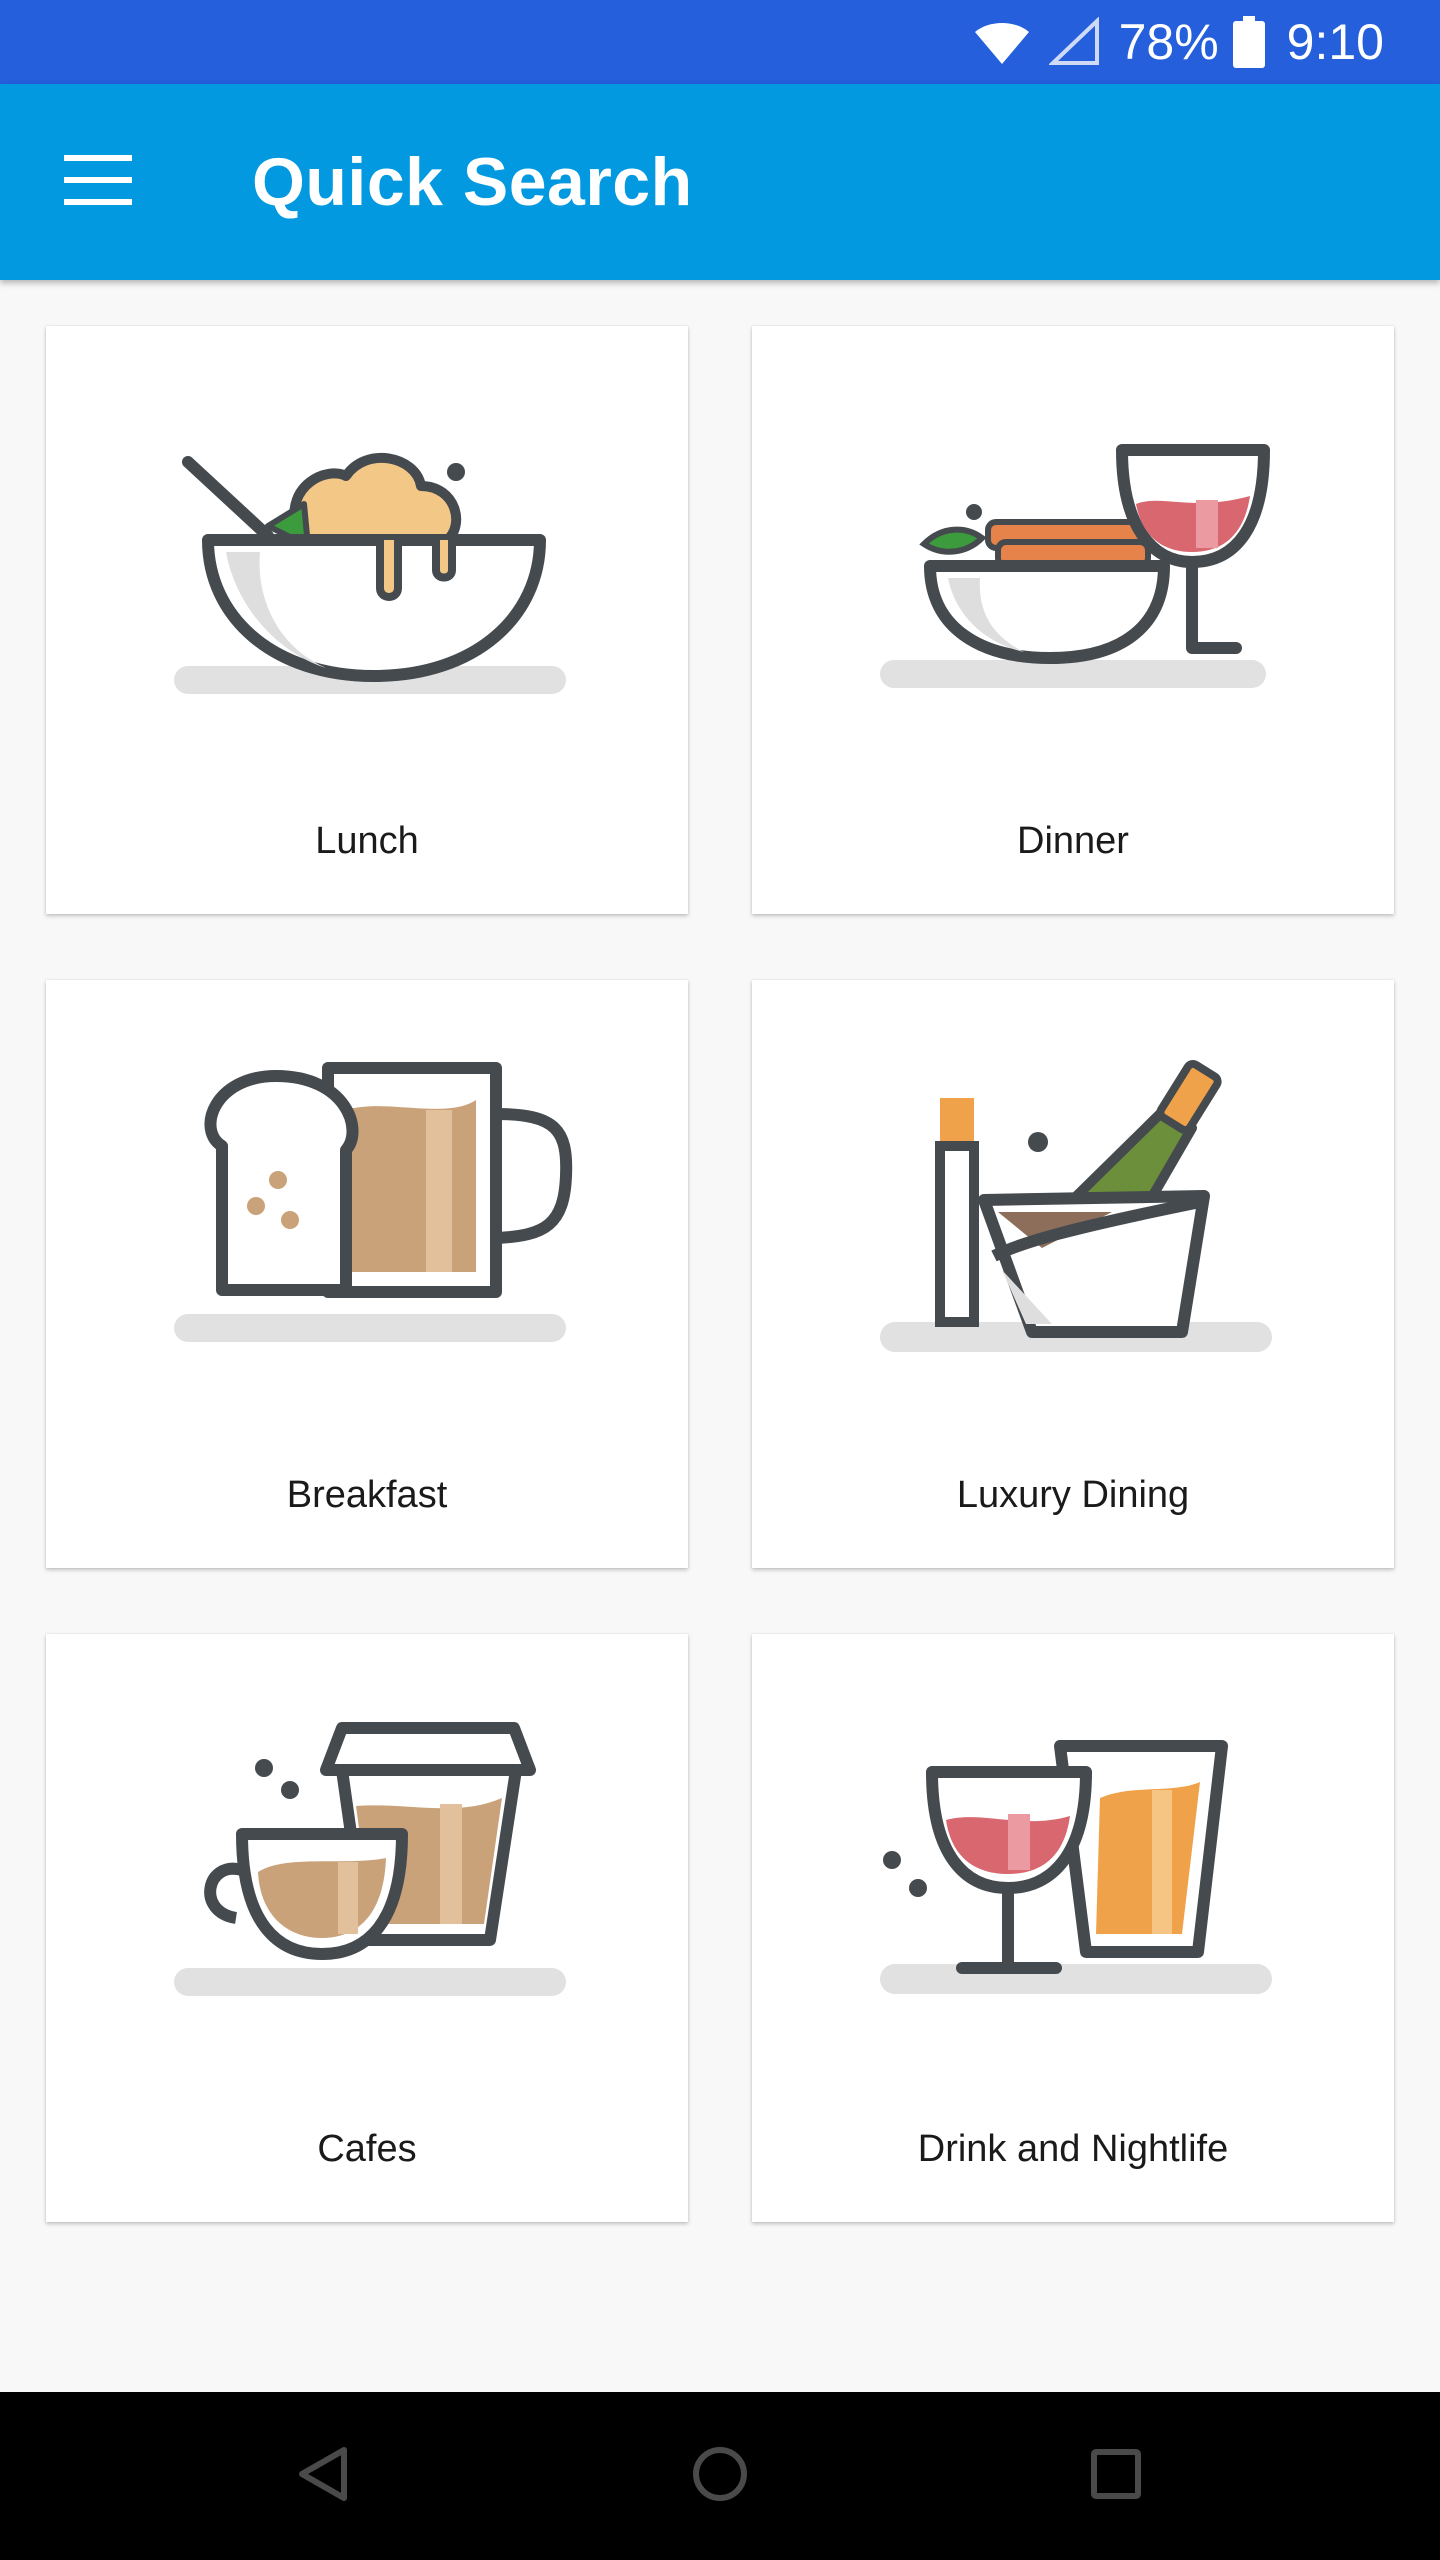 This screenshot has height=2560, width=1440. Describe the element at coordinates (1073, 1215) in the screenshot. I see `champagne-bucket-icon` at that location.